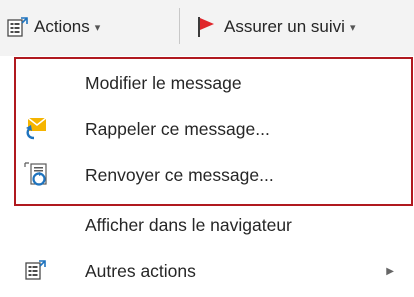  I want to click on actions-icon, so click(18, 27).